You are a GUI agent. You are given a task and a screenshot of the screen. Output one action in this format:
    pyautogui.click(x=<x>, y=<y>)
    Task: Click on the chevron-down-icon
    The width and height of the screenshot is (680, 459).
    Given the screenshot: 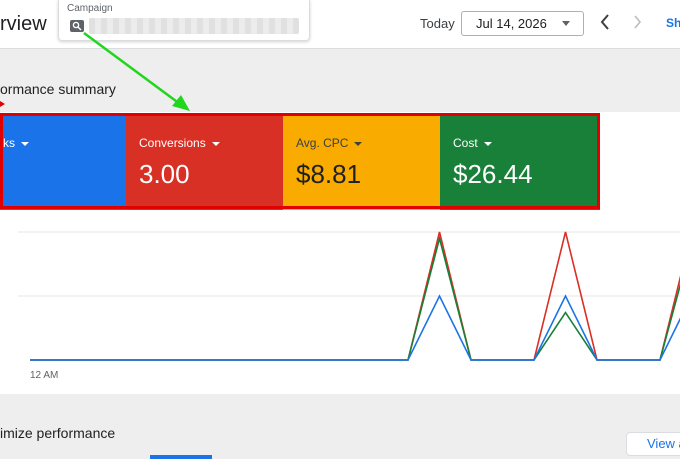 What is the action you would take?
    pyautogui.click(x=566, y=23)
    